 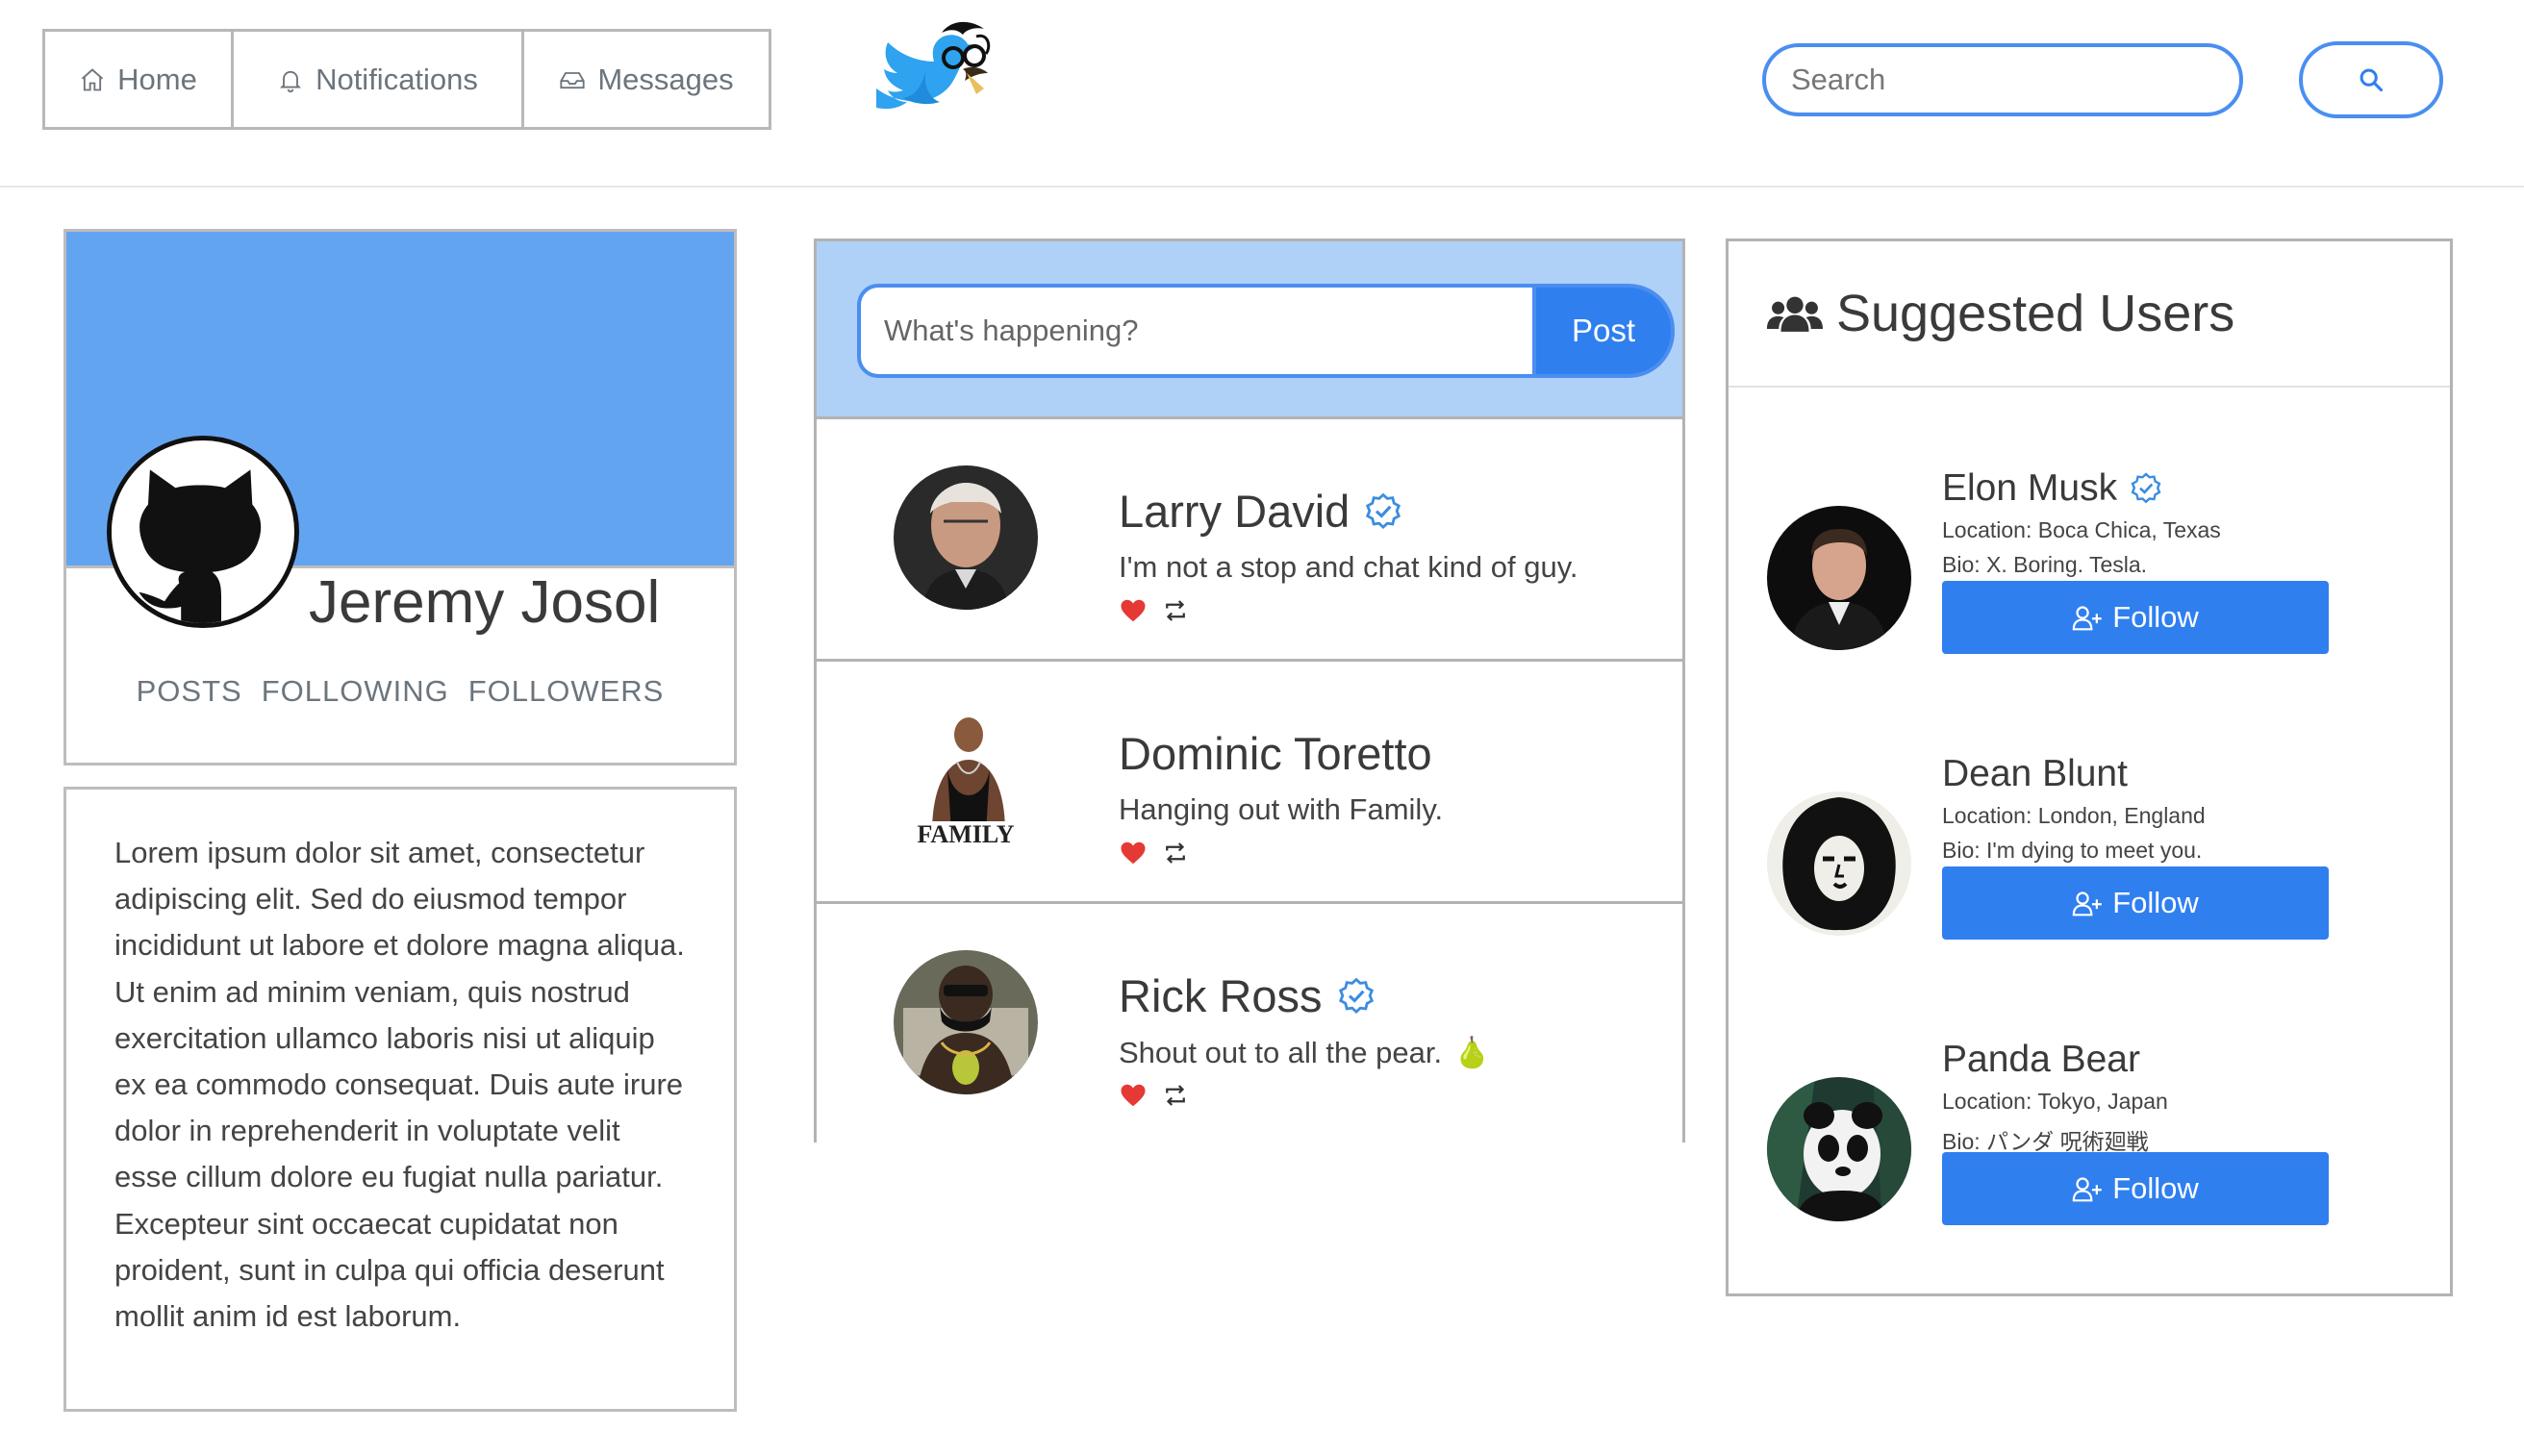 I want to click on tweet-text-content: I'm not a stop and chat kind of guy., so click(x=1348, y=567).